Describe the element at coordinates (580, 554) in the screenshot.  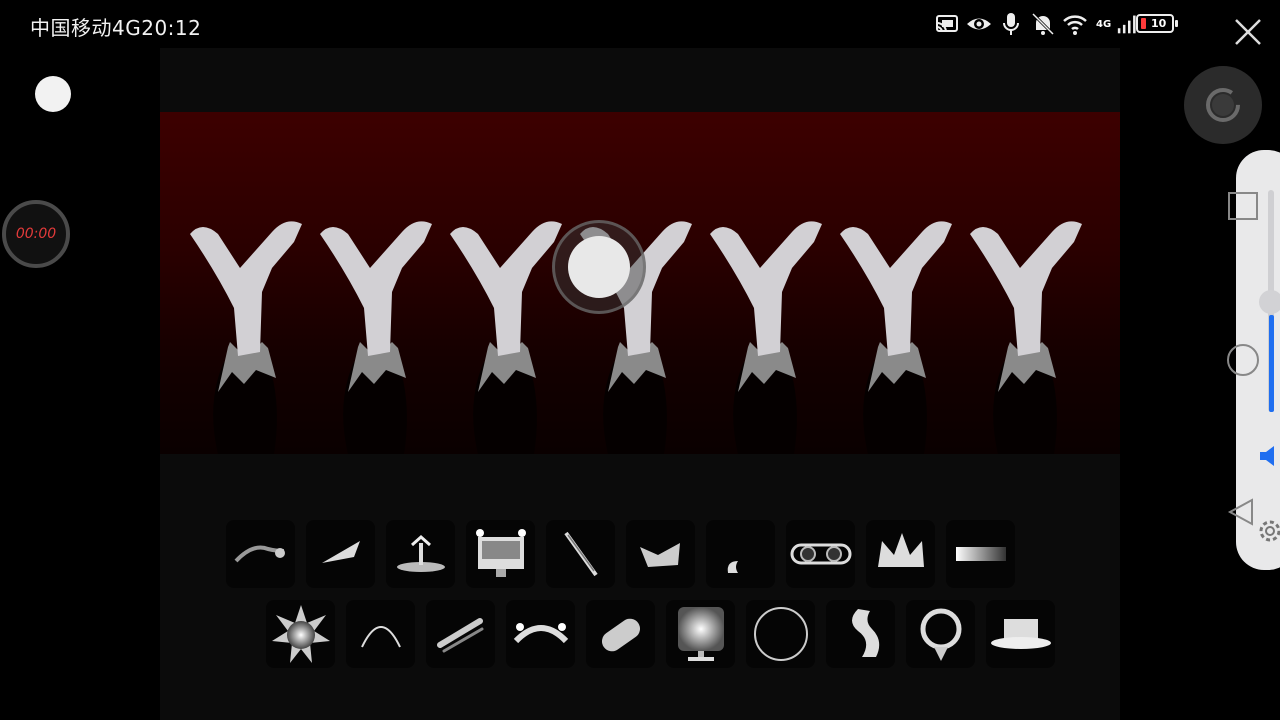
I see `sword-tool-button` at that location.